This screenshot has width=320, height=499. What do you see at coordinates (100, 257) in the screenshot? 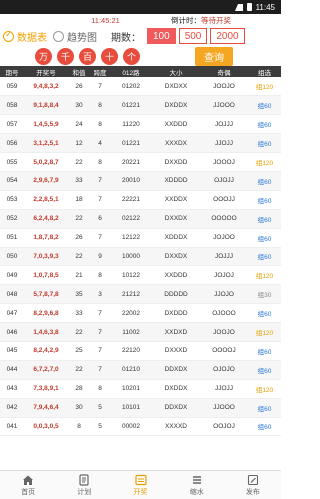
I see `table-cell: 9` at bounding box center [100, 257].